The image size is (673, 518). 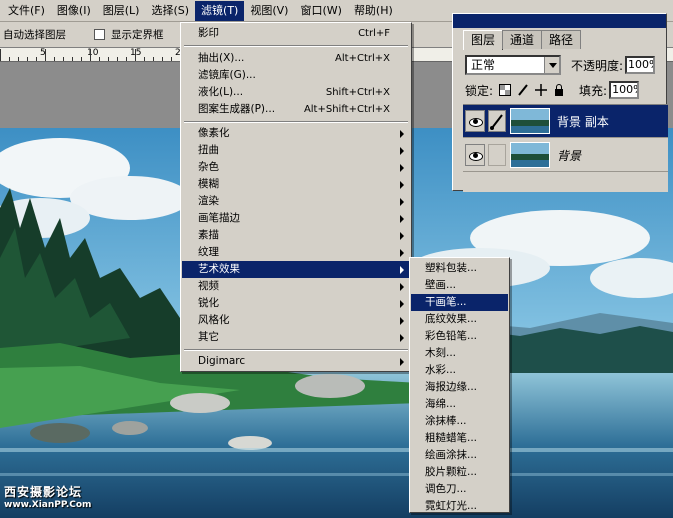 What do you see at coordinates (296, 201) in the screenshot?
I see `filter-render: 渲染` at bounding box center [296, 201].